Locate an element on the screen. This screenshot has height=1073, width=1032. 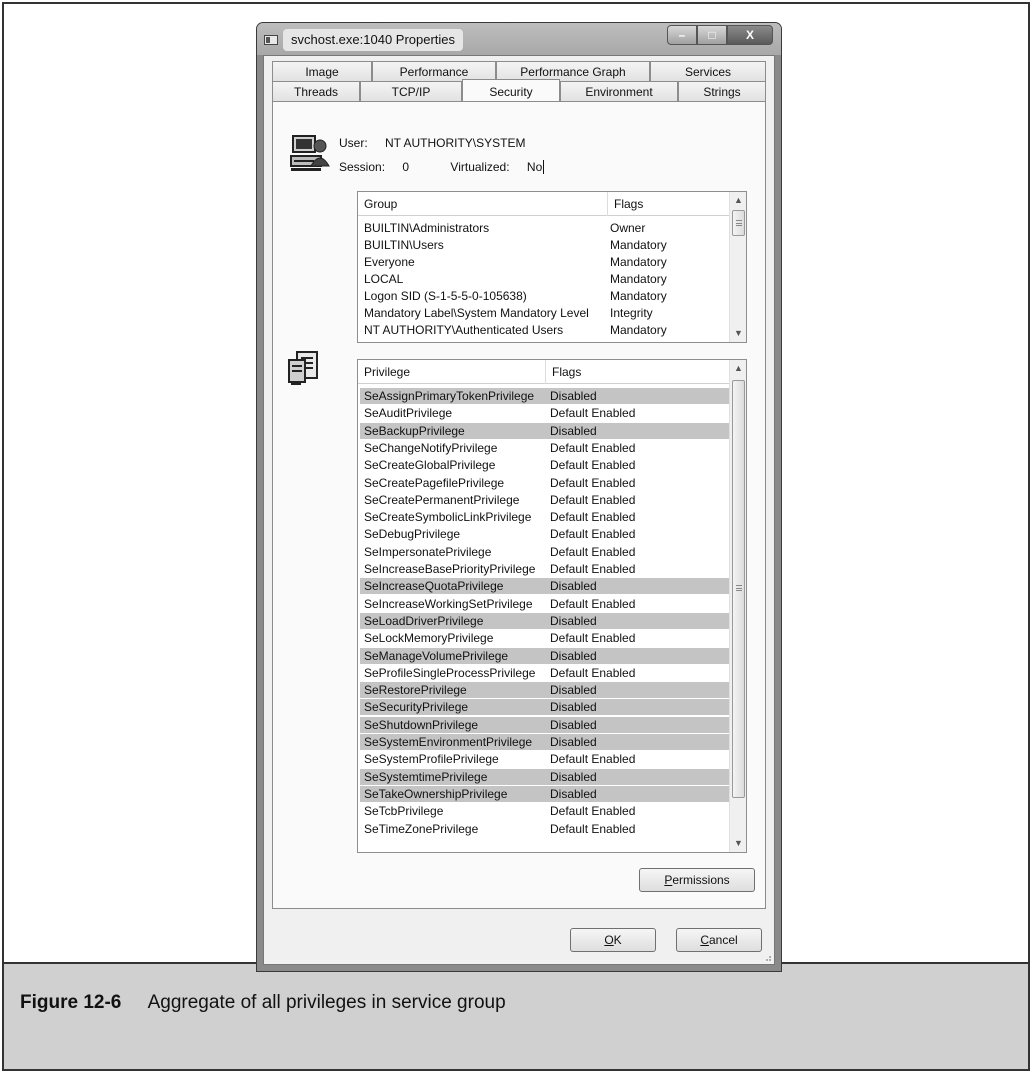
privilege-row: SeAuditPrivilege Default Enabled is located at coordinates (545, 413).